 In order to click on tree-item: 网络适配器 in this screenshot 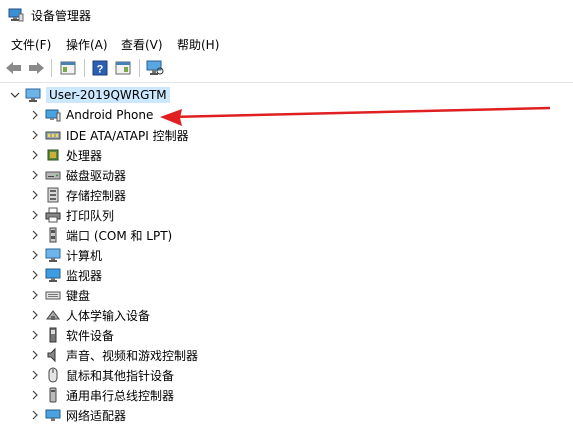, I will do `click(77, 415)`.